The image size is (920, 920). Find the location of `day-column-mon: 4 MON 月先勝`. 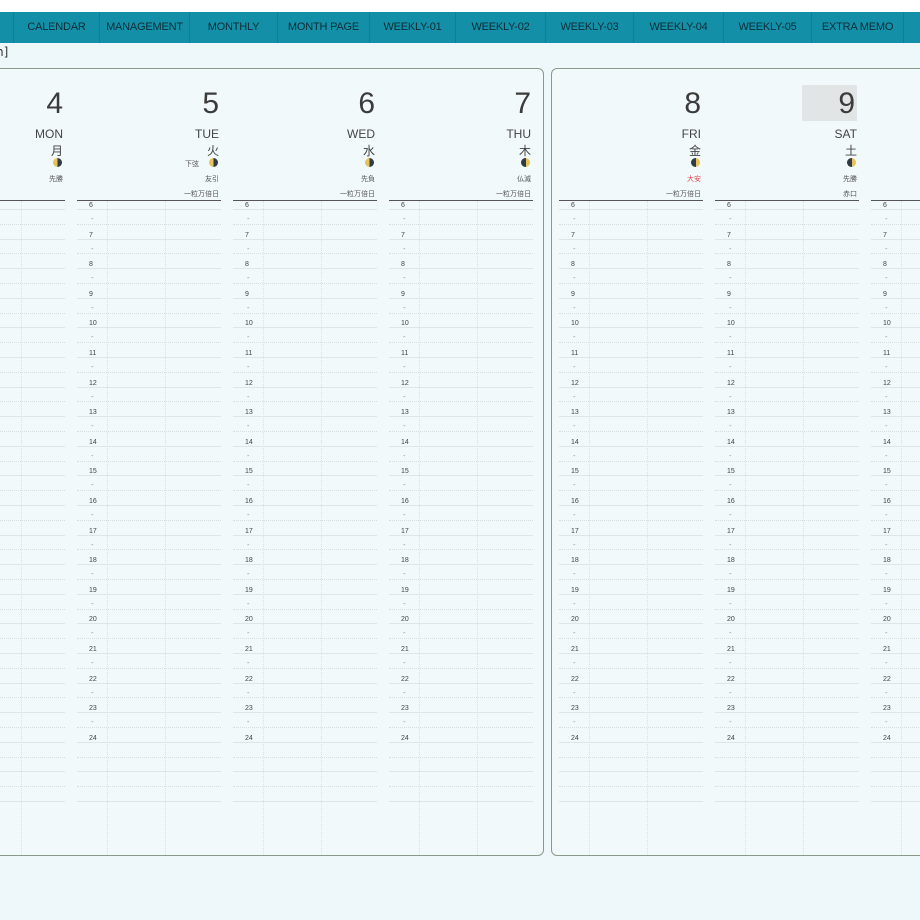

day-column-mon: 4 MON 月先勝 is located at coordinates (32, 462).